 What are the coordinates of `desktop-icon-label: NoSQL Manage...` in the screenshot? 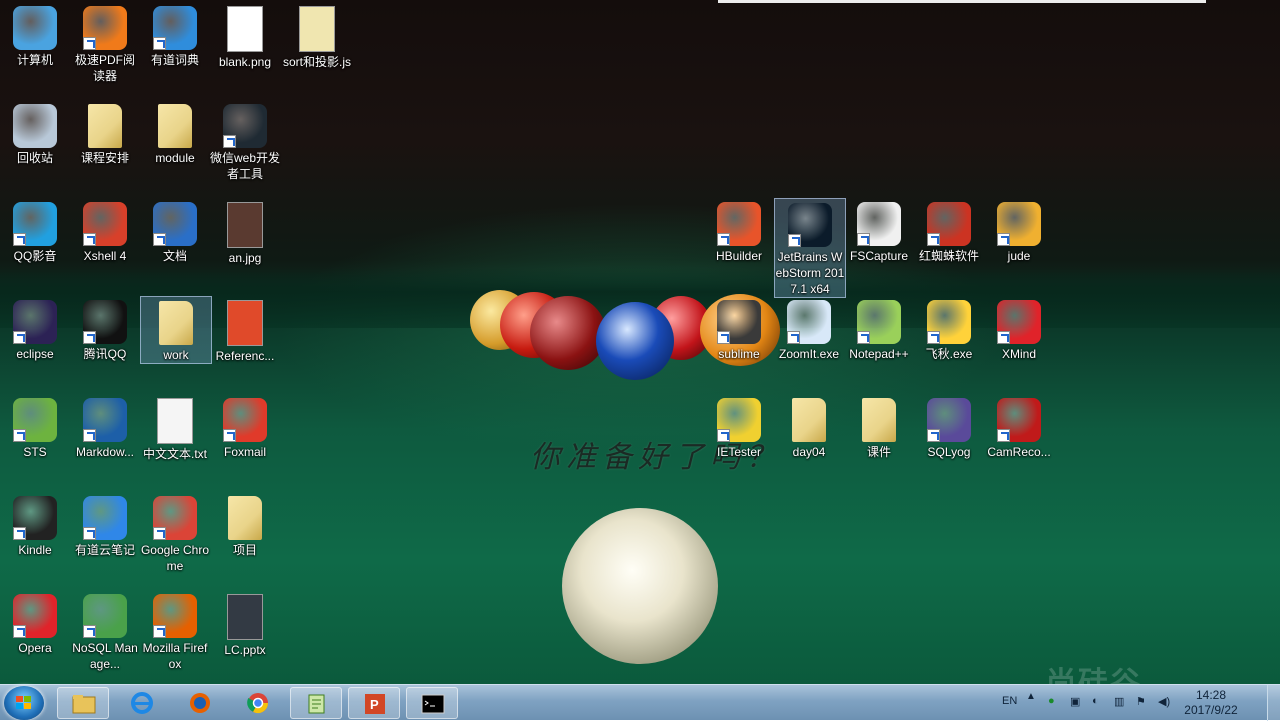 It's located at (105, 656).